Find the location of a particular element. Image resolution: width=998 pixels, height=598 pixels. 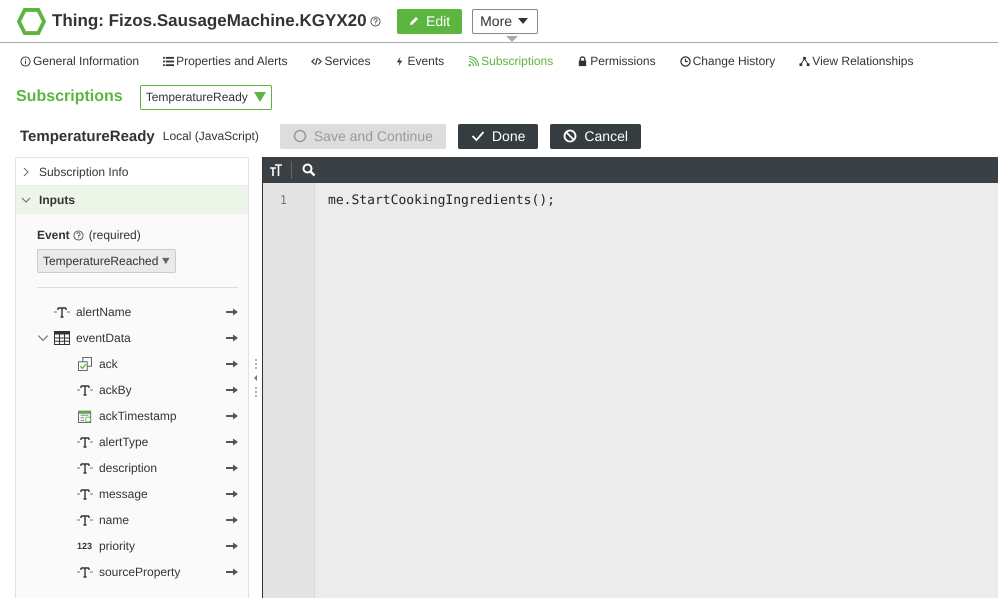

input-field-name: ackBy is located at coordinates (116, 390).